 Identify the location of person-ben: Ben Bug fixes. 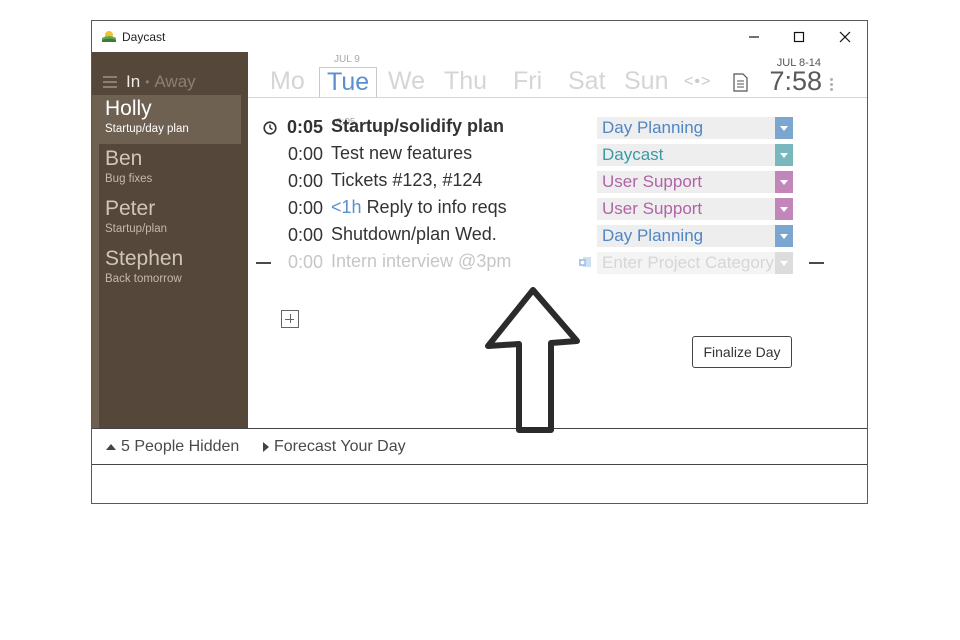
(170, 169).